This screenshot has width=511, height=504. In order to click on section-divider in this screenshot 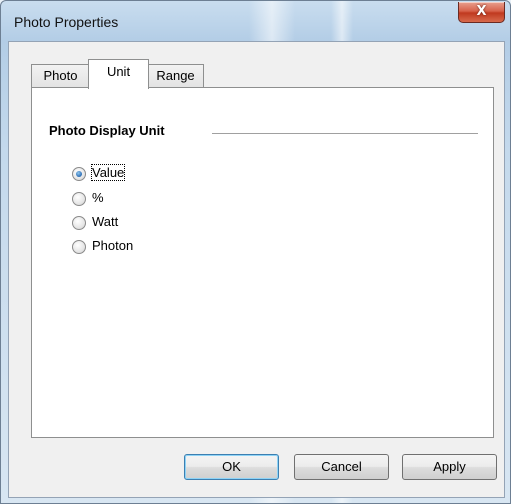, I will do `click(345, 133)`.